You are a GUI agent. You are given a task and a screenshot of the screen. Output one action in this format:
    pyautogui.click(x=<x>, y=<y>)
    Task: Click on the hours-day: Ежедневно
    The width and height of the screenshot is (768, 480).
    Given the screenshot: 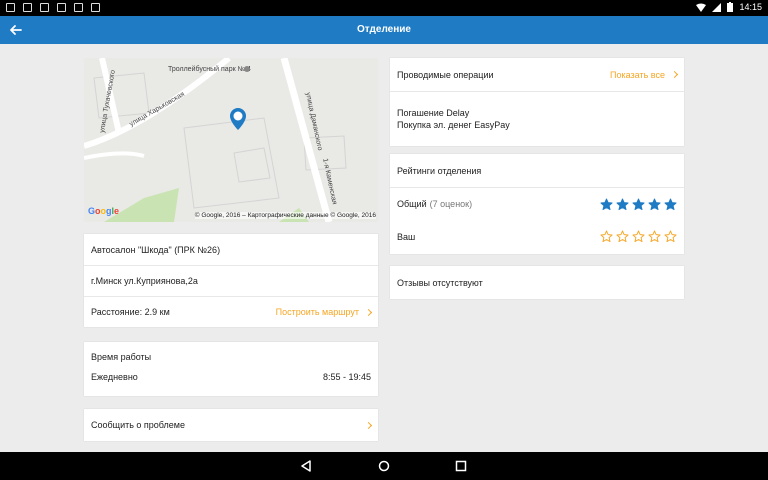 What is the action you would take?
    pyautogui.click(x=114, y=377)
    